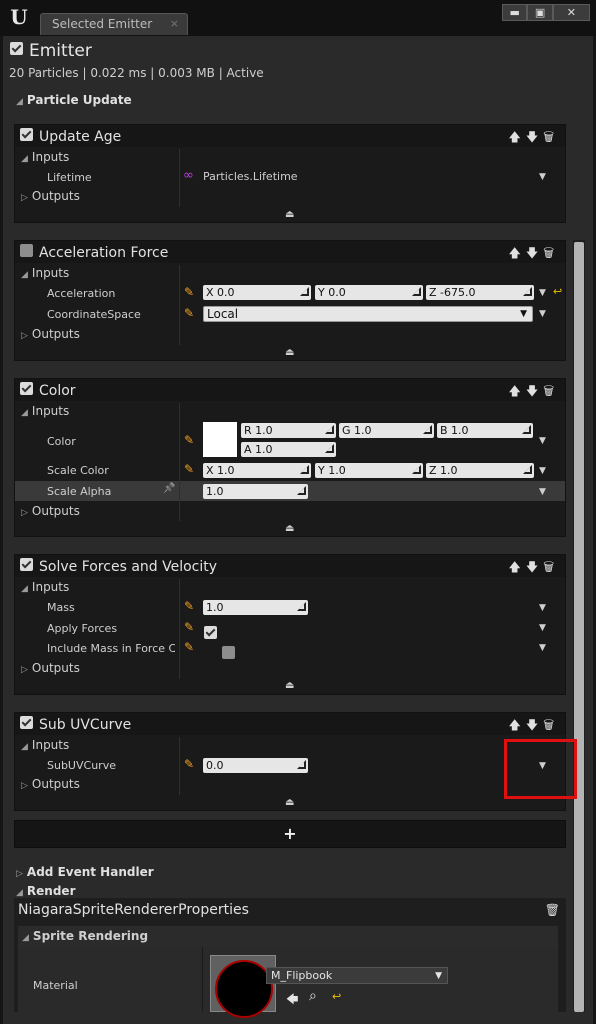 This screenshot has width=596, height=1024. Describe the element at coordinates (542, 177) in the screenshot. I see `lifetime-dropdown-icon: ▼` at that location.